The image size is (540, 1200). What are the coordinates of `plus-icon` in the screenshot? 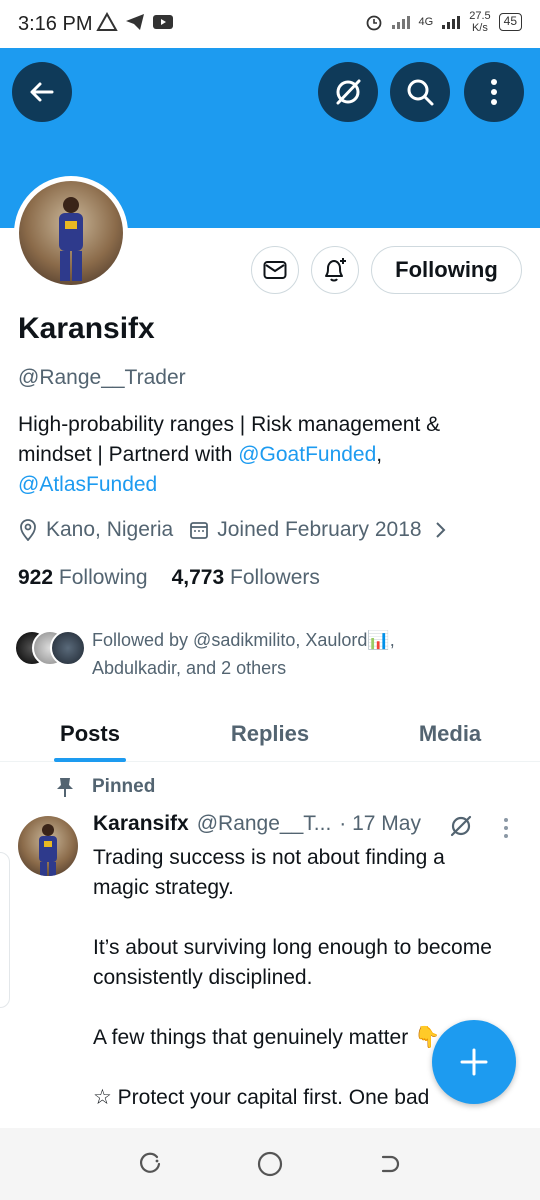 It's located at (474, 1062).